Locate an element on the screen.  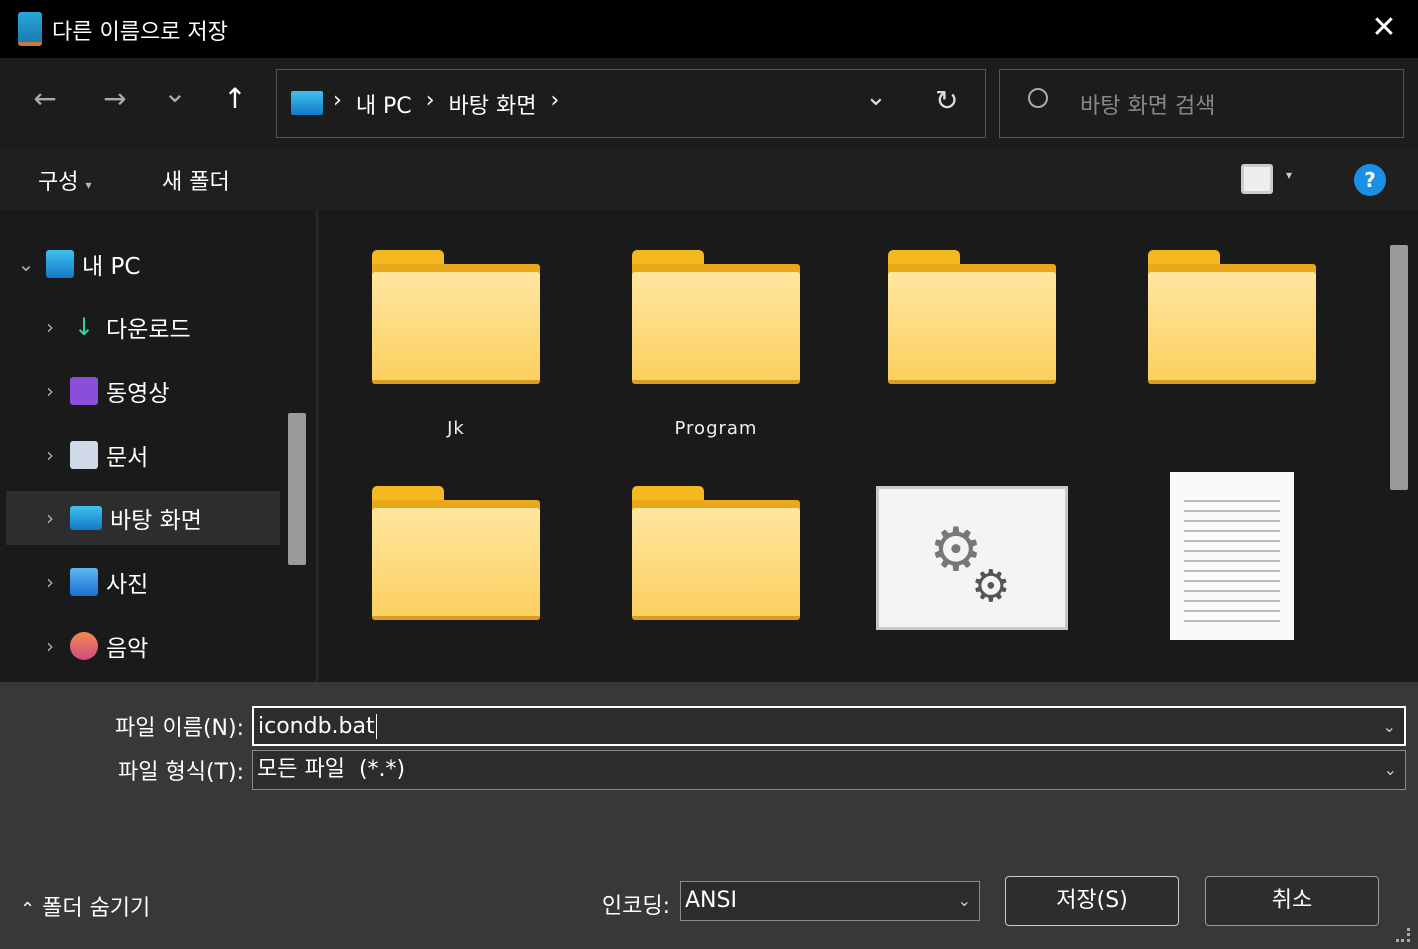
encoding-value: ANSI is located at coordinates (711, 900).